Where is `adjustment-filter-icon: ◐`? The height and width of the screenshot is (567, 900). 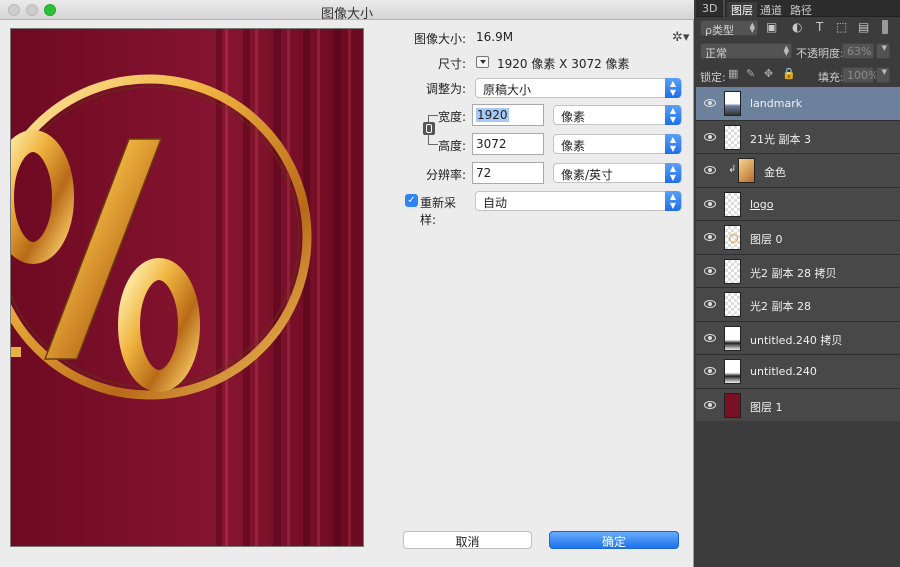 adjustment-filter-icon: ◐ is located at coordinates (797, 27).